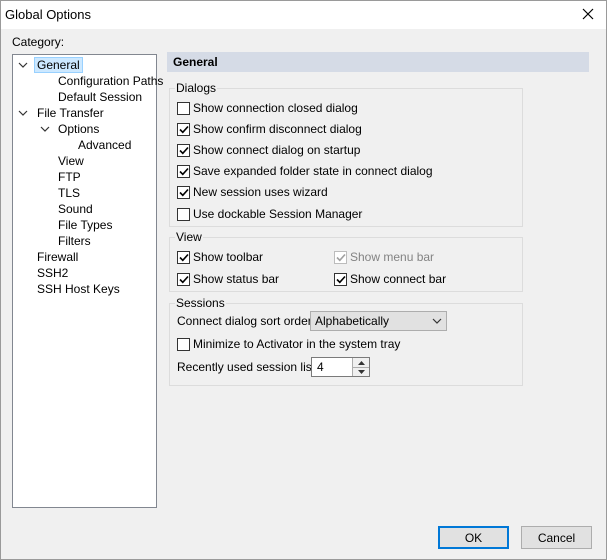 This screenshot has width=607, height=560. Describe the element at coordinates (248, 367) in the screenshot. I see `recent-list-label: Recently used session list:` at that location.